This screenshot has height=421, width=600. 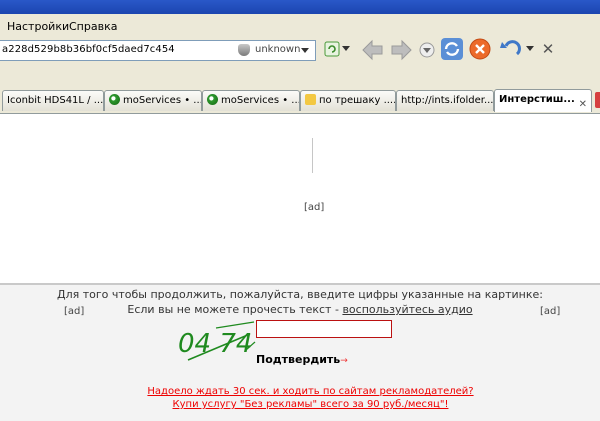 What do you see at coordinates (452, 49) in the screenshot?
I see `reload-icon` at bounding box center [452, 49].